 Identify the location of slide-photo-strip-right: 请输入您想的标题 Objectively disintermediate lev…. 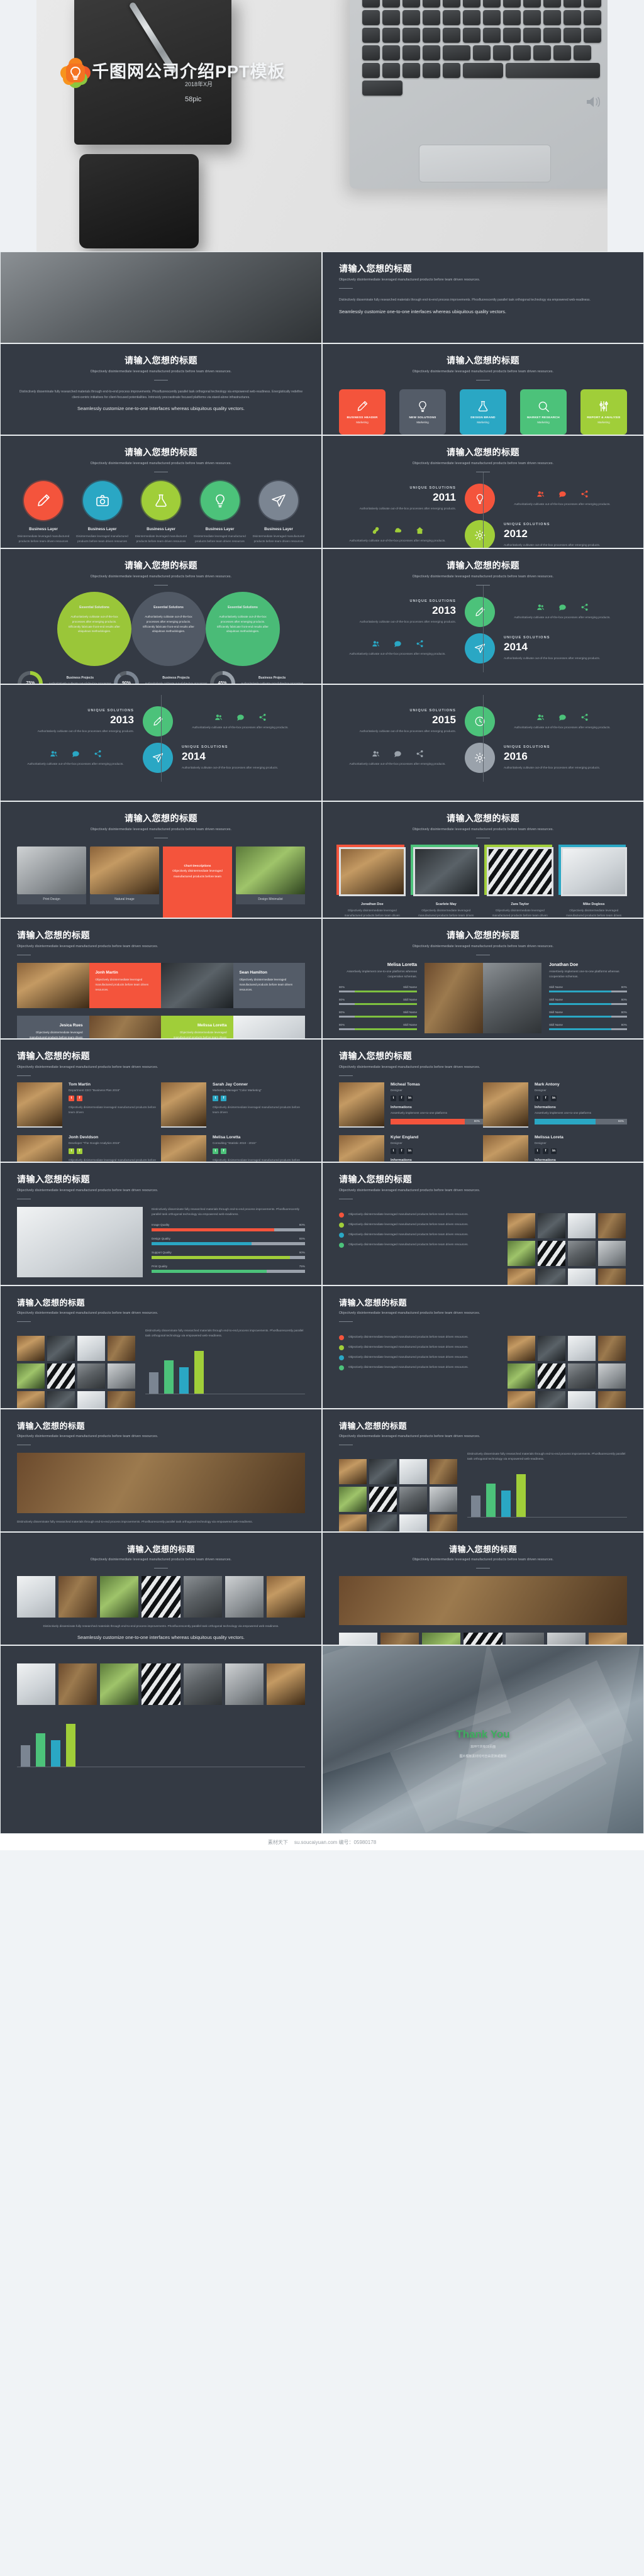
(483, 1588).